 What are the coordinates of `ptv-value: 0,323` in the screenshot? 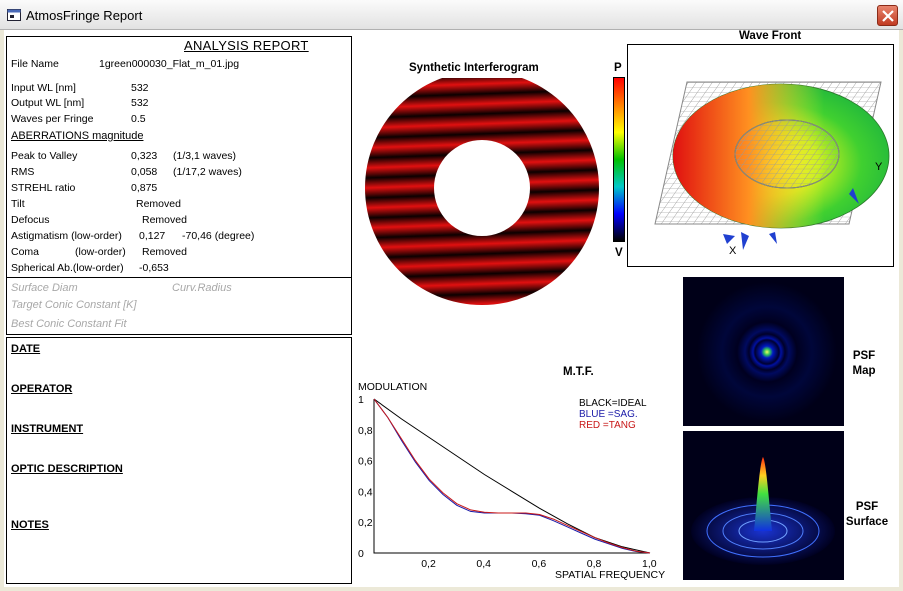 It's located at (144, 156).